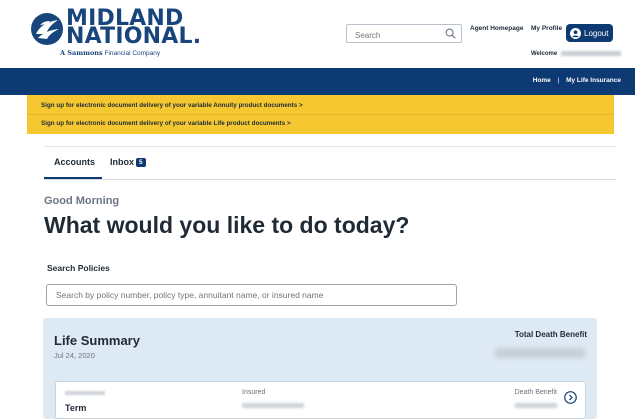 The width and height of the screenshot is (635, 419). I want to click on policy-search-input, so click(244, 295).